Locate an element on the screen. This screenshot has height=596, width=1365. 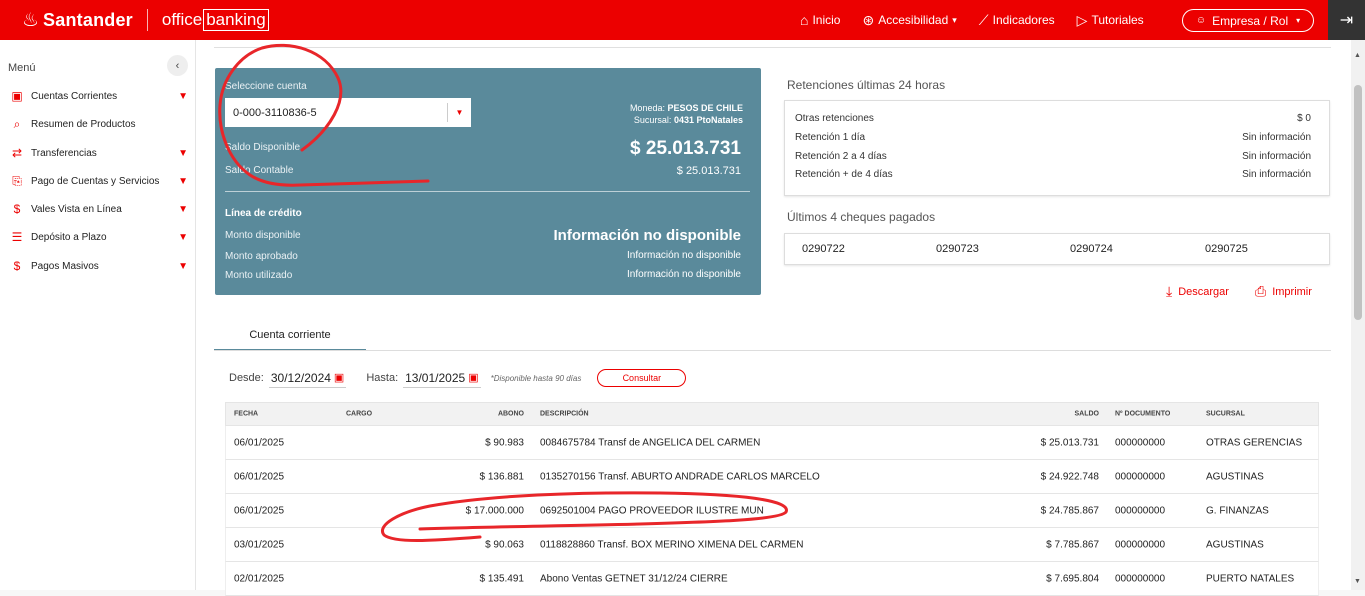
scrollbar-thumb is located at coordinates (1358, 202).